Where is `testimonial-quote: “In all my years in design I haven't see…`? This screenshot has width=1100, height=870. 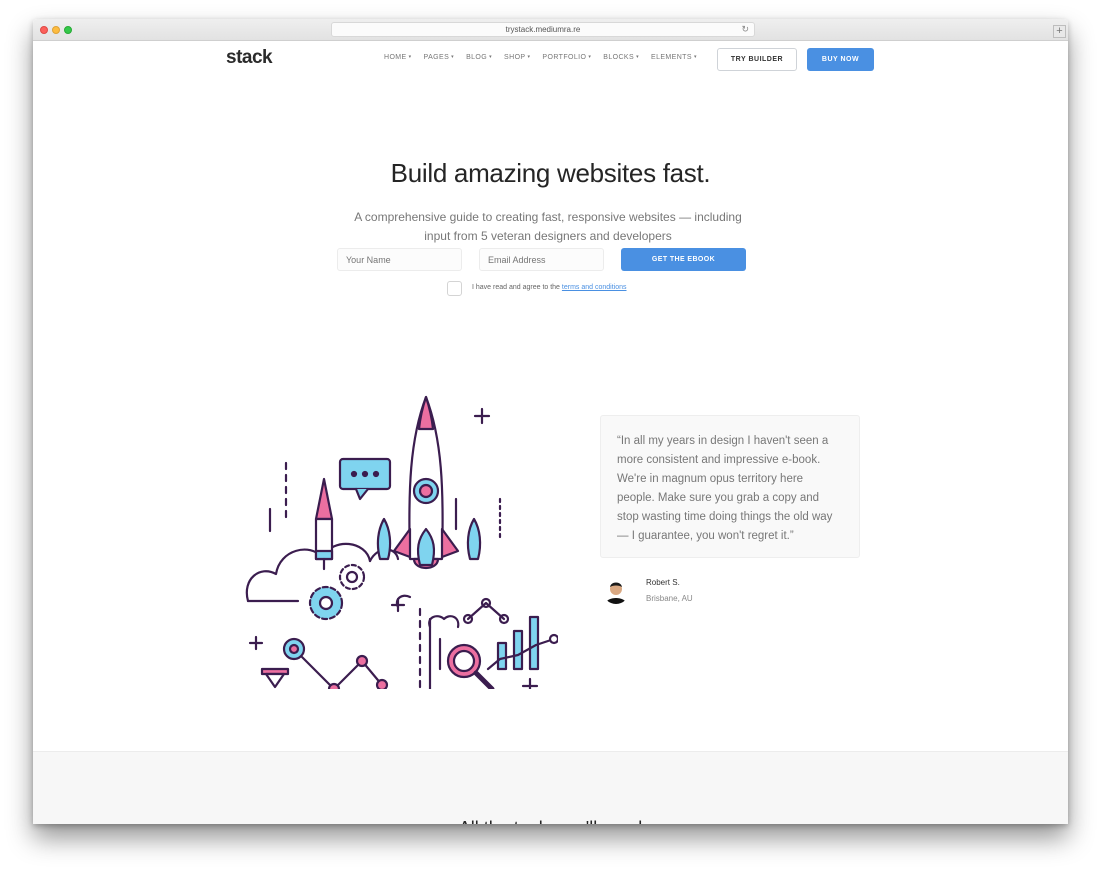 testimonial-quote: “In all my years in design I haven't see… is located at coordinates (725, 488).